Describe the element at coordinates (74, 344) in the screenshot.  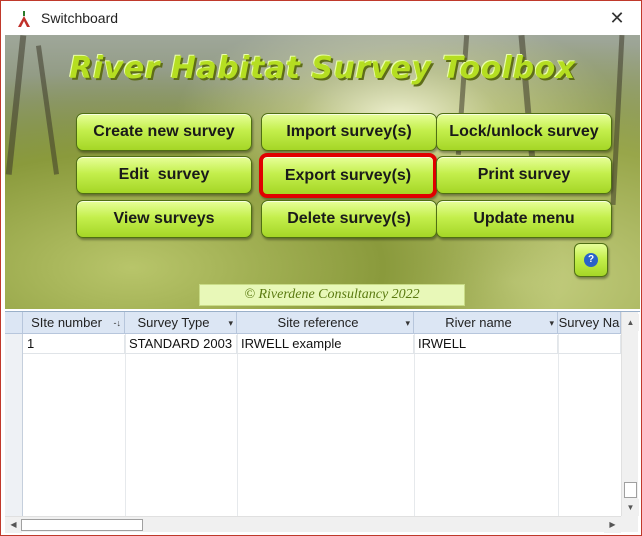
I see `cell-site-number: 1` at that location.